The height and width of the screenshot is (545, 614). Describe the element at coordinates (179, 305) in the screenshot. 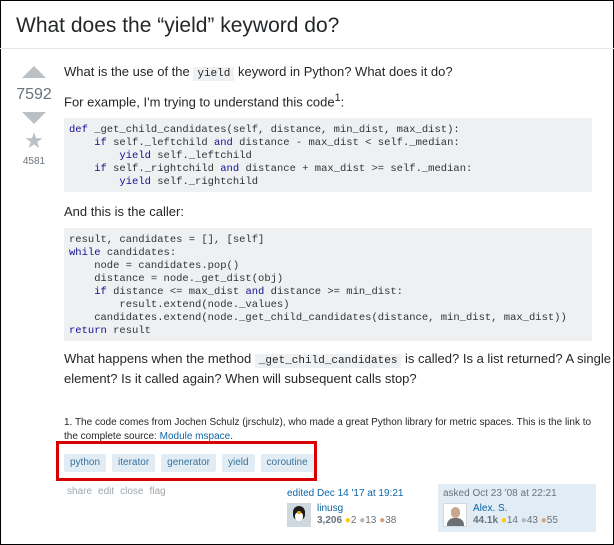

I see `code-text: result.extend(node._values)` at that location.